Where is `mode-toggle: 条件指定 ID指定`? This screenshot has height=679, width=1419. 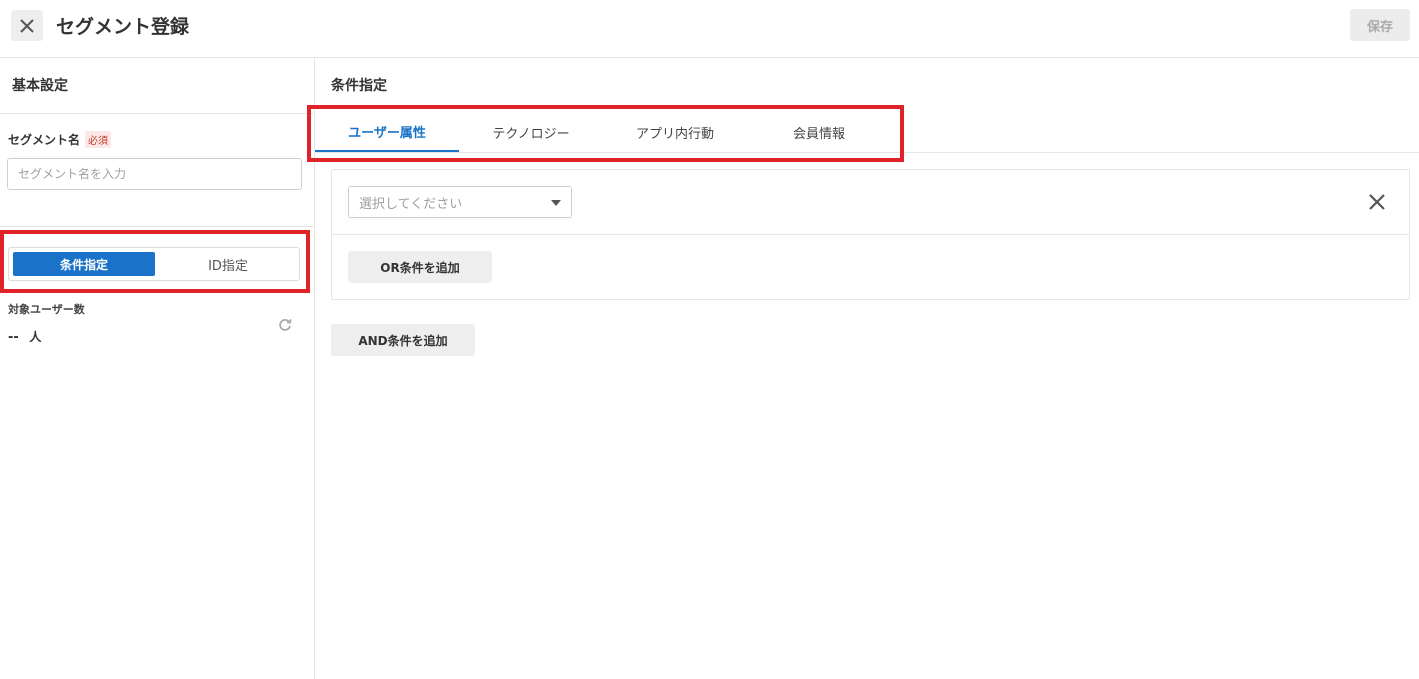
mode-toggle: 条件指定 ID指定 is located at coordinates (154, 264).